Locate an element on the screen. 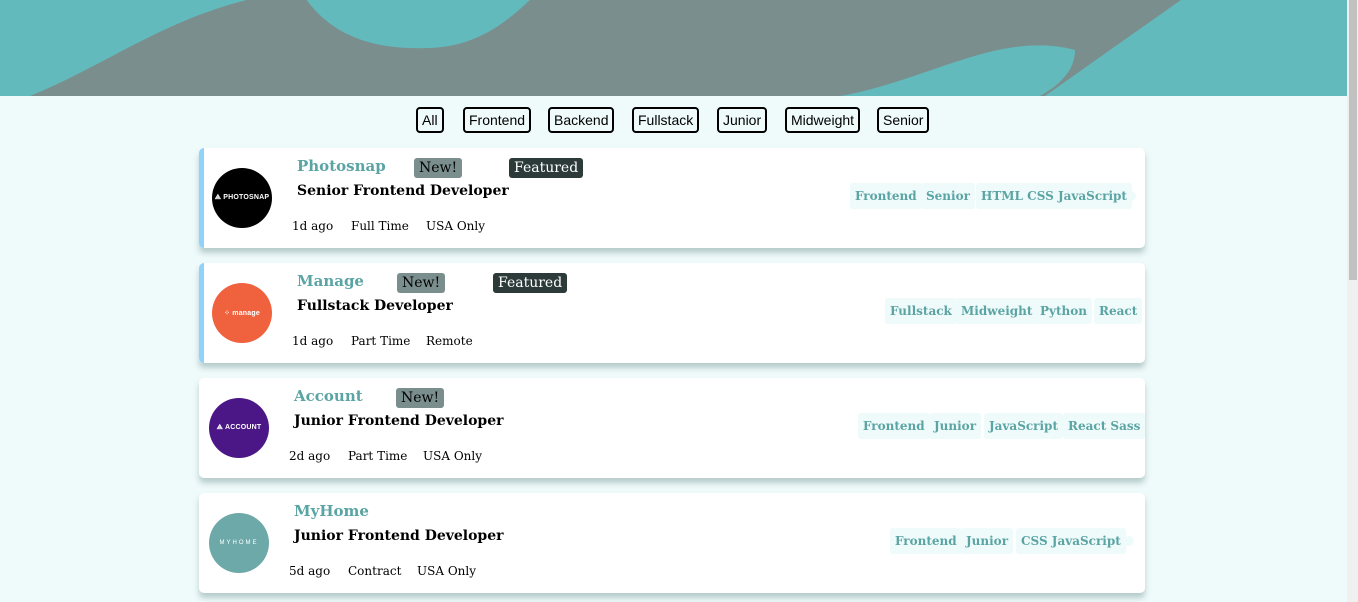  filter-midweight-button: Midweight is located at coordinates (823, 120).